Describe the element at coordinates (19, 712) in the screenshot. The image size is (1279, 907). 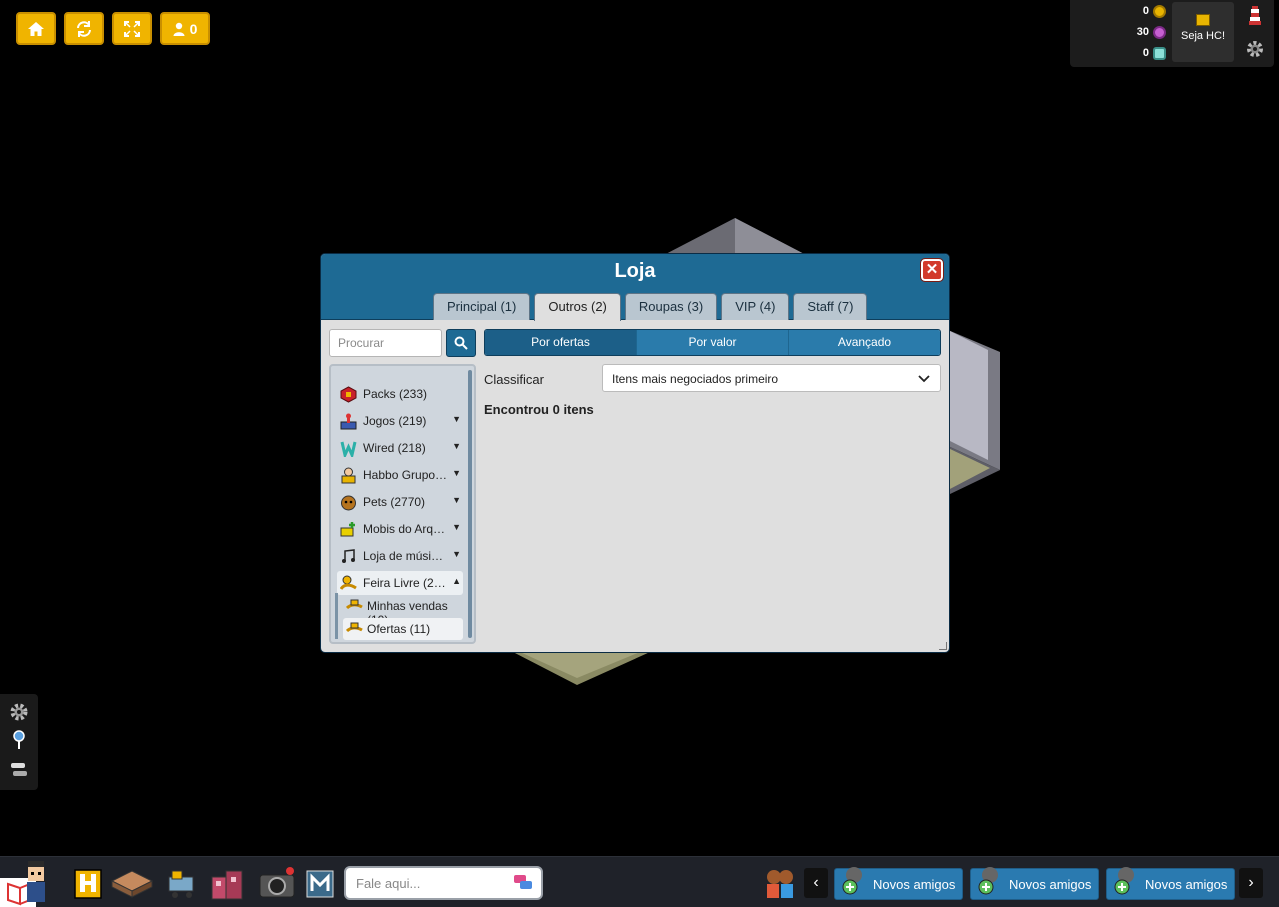
I see `settings-icon` at that location.